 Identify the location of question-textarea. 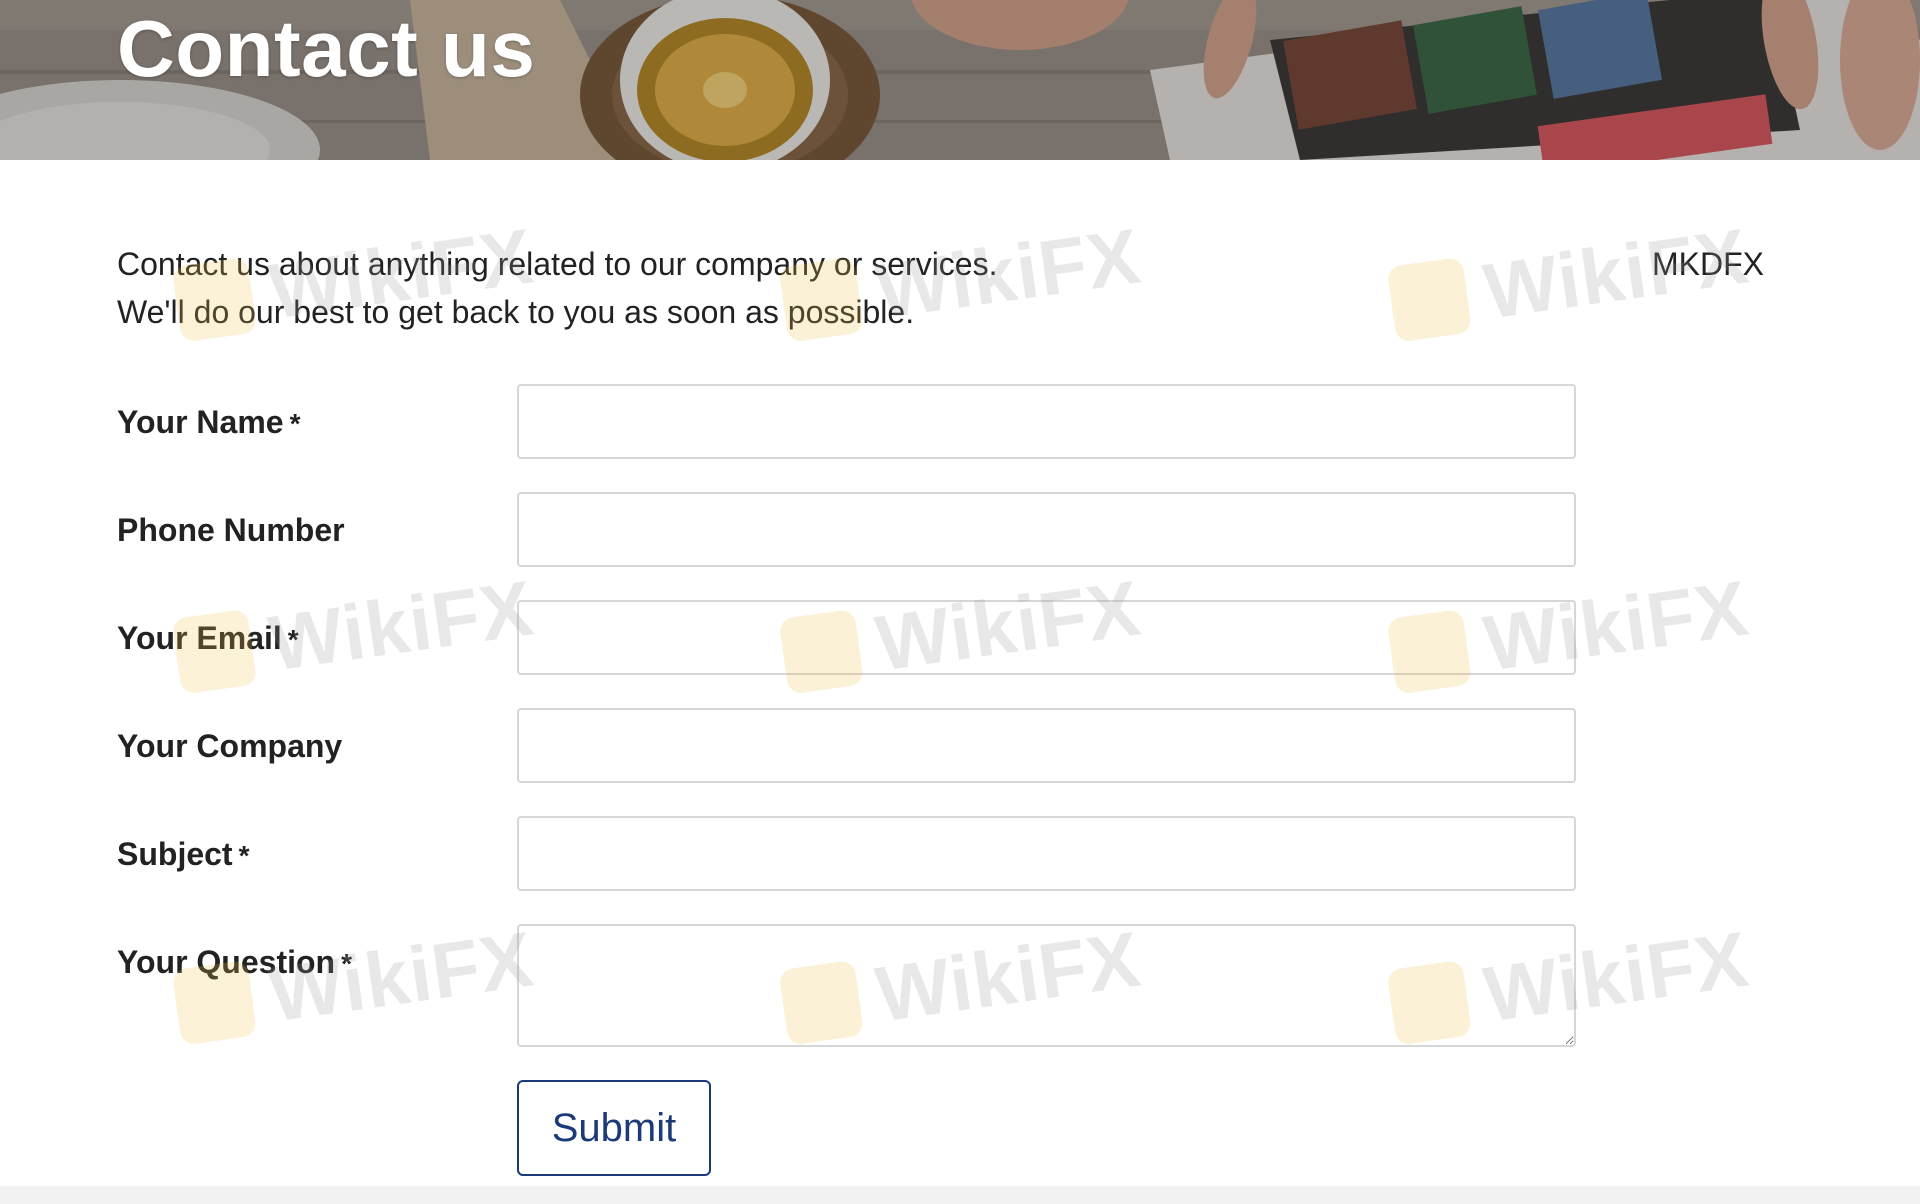
(1046, 985).